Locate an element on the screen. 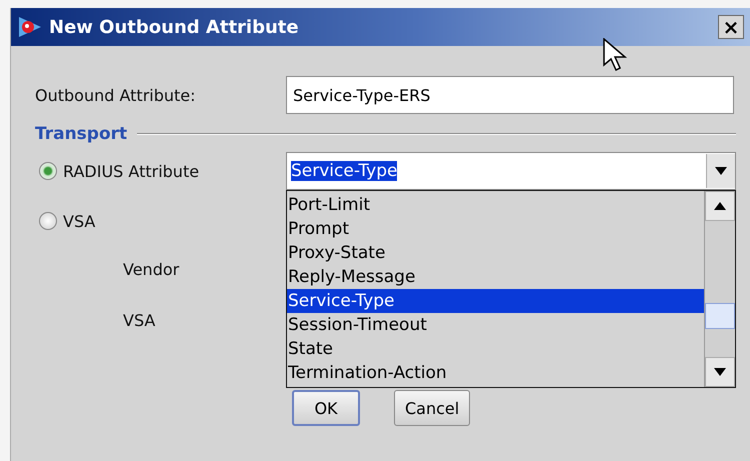 Image resolution: width=750 pixels, height=461 pixels. radio-option: VSA is located at coordinates (162, 221).